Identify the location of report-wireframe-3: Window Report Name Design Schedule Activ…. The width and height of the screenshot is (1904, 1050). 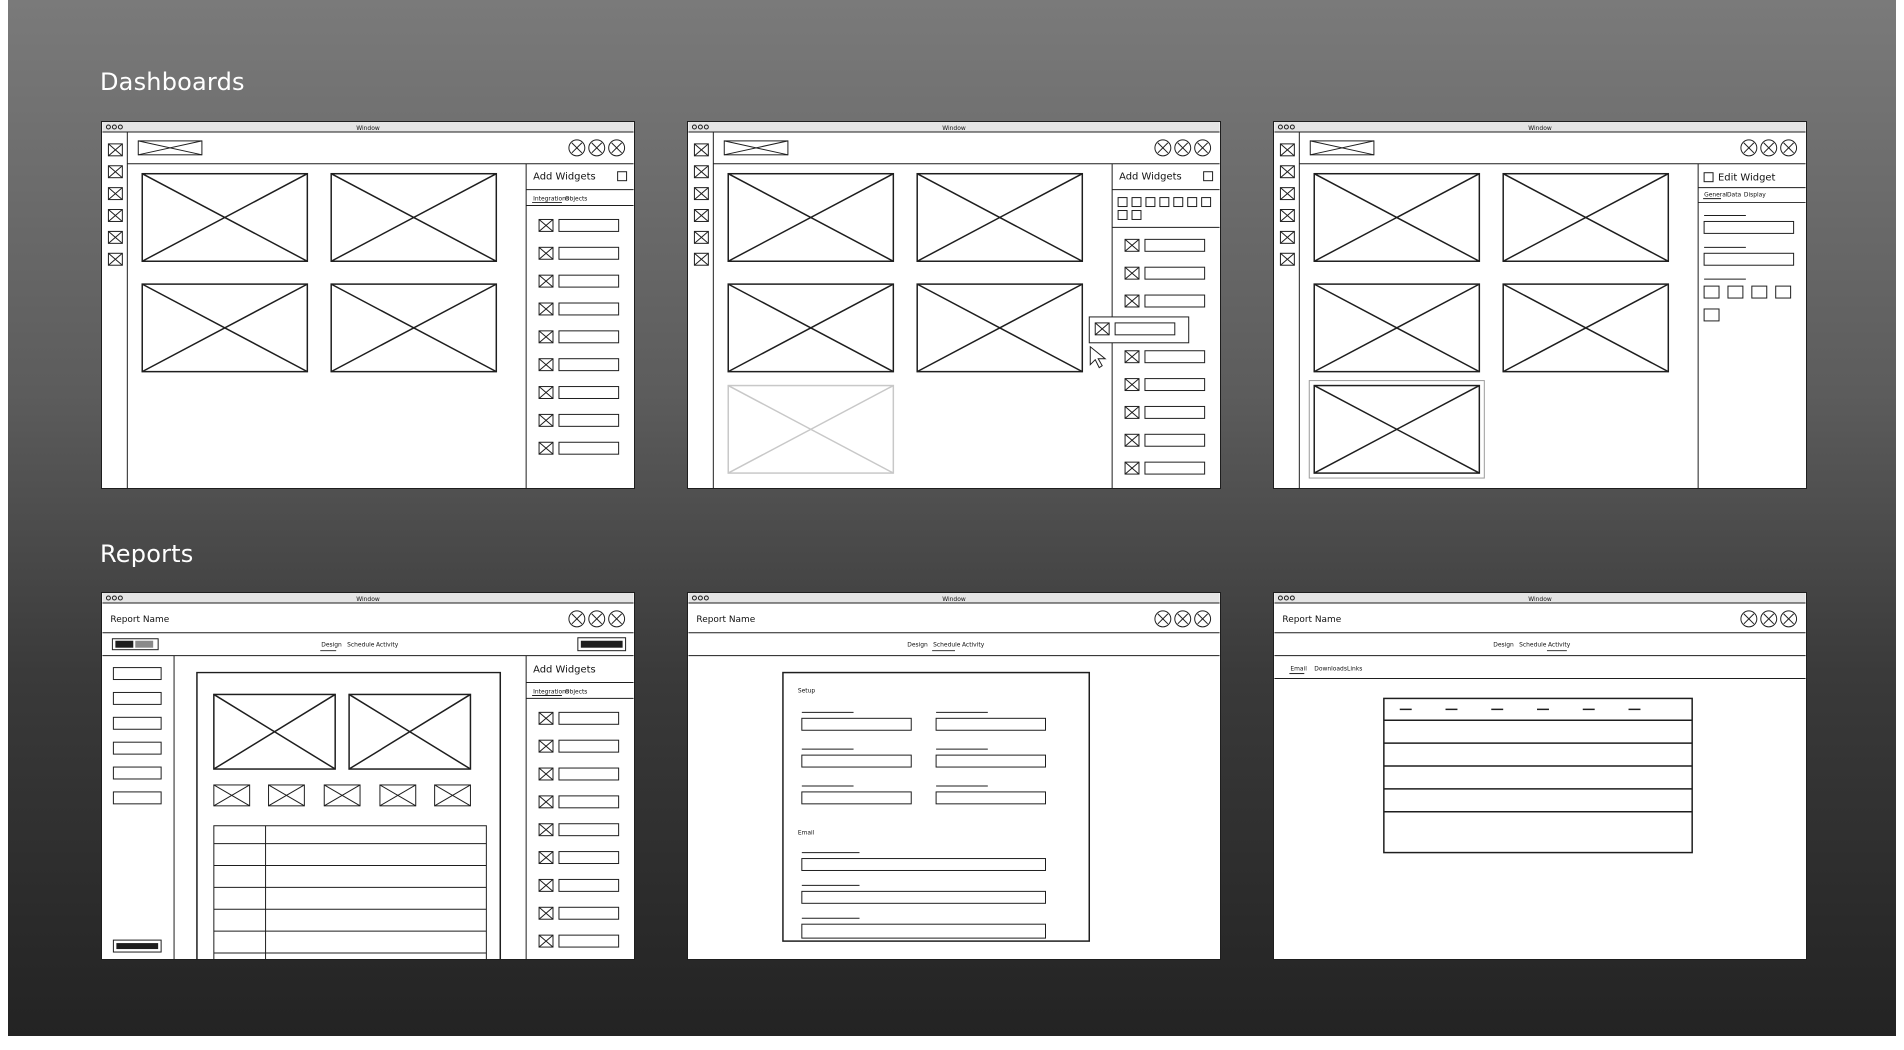
(1540, 723).